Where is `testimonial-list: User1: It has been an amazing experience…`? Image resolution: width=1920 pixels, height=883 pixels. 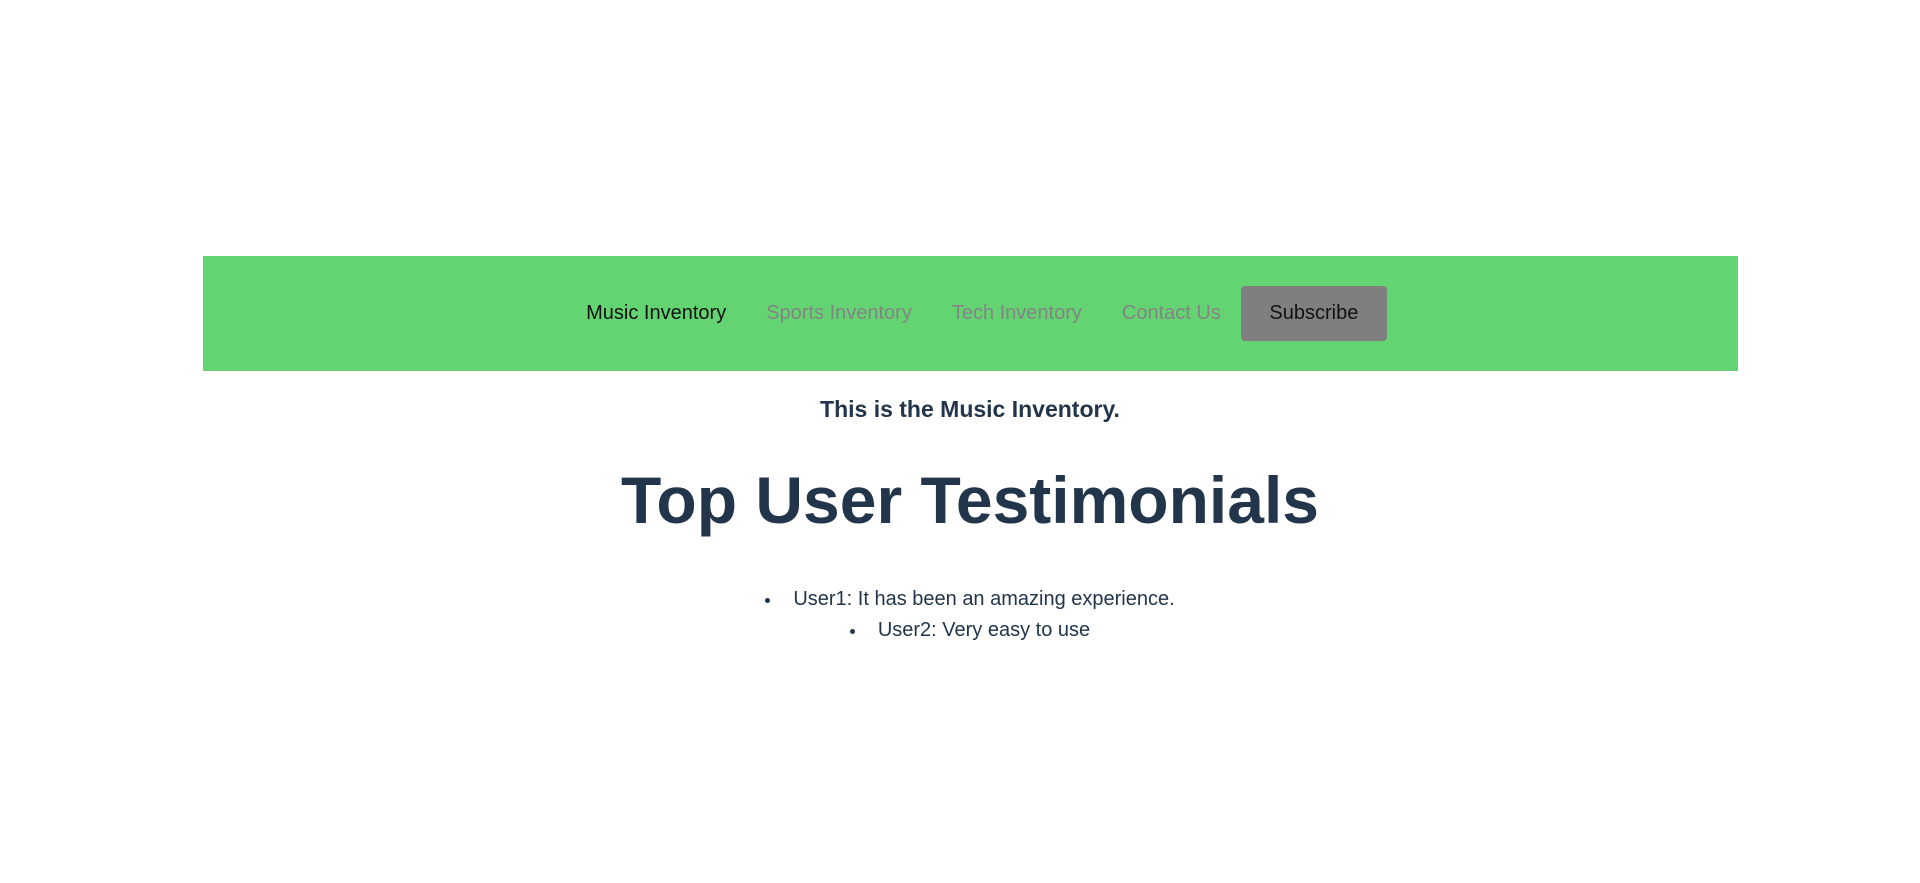 testimonial-list: User1: It has been an amazing experience… is located at coordinates (960, 615).